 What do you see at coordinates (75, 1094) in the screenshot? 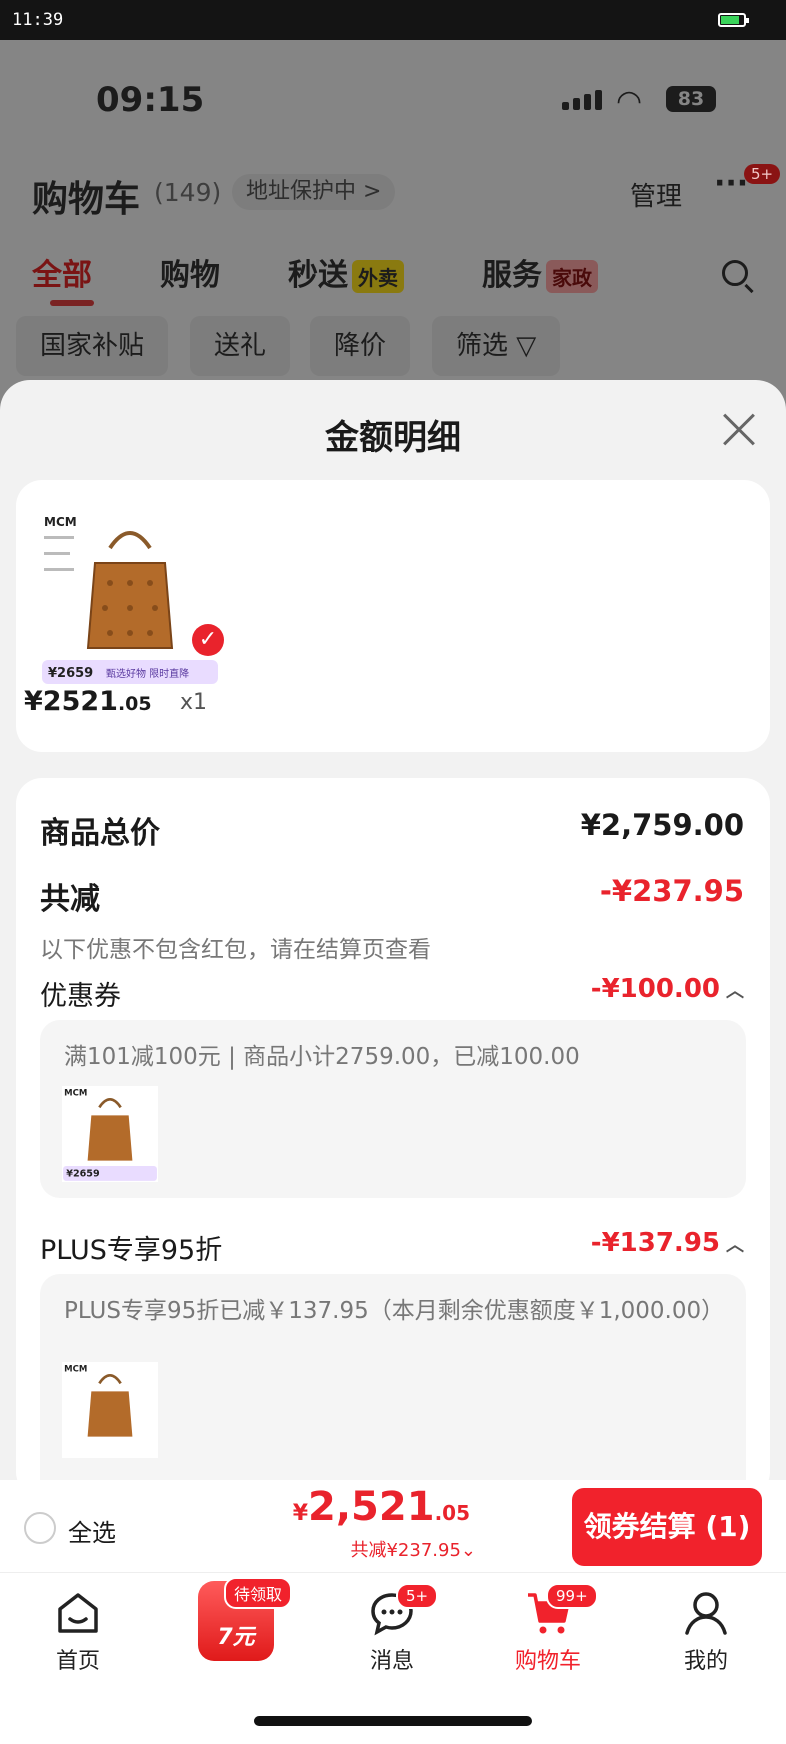
I see `coupon-thumbnail-brand: MCM` at bounding box center [75, 1094].